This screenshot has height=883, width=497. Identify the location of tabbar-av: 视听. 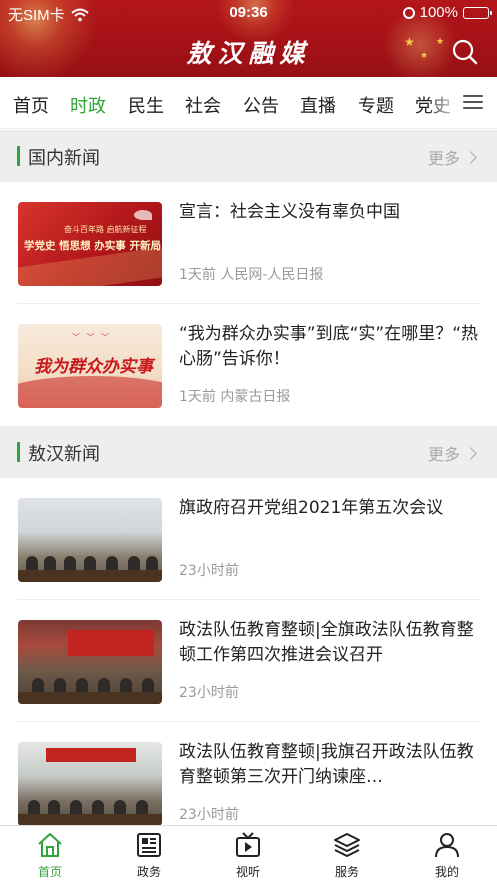
(248, 854).